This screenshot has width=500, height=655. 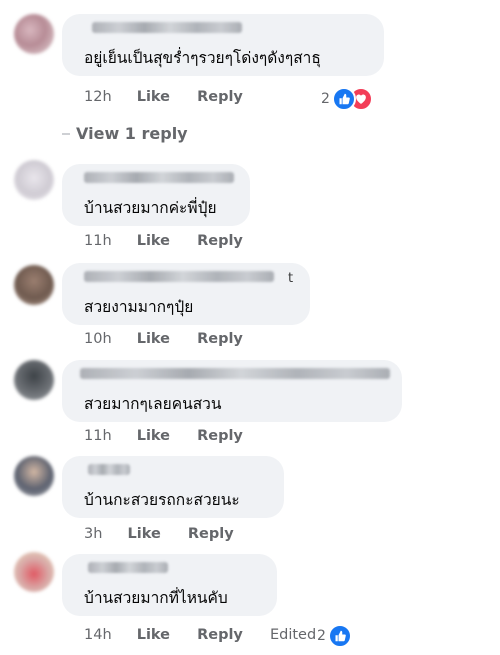 What do you see at coordinates (98, 339) in the screenshot?
I see `comment-time: 10h` at bounding box center [98, 339].